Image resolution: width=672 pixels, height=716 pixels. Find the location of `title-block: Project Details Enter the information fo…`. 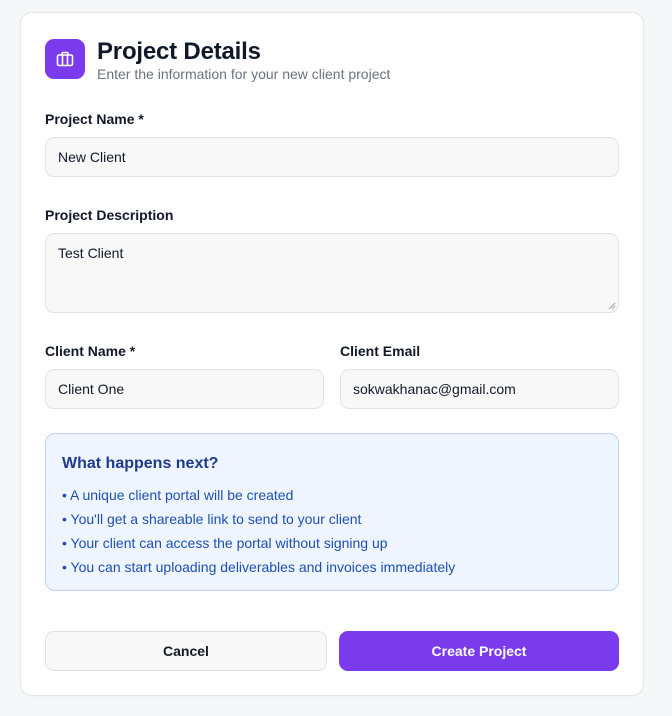

title-block: Project Details Enter the information fo… is located at coordinates (243, 60).